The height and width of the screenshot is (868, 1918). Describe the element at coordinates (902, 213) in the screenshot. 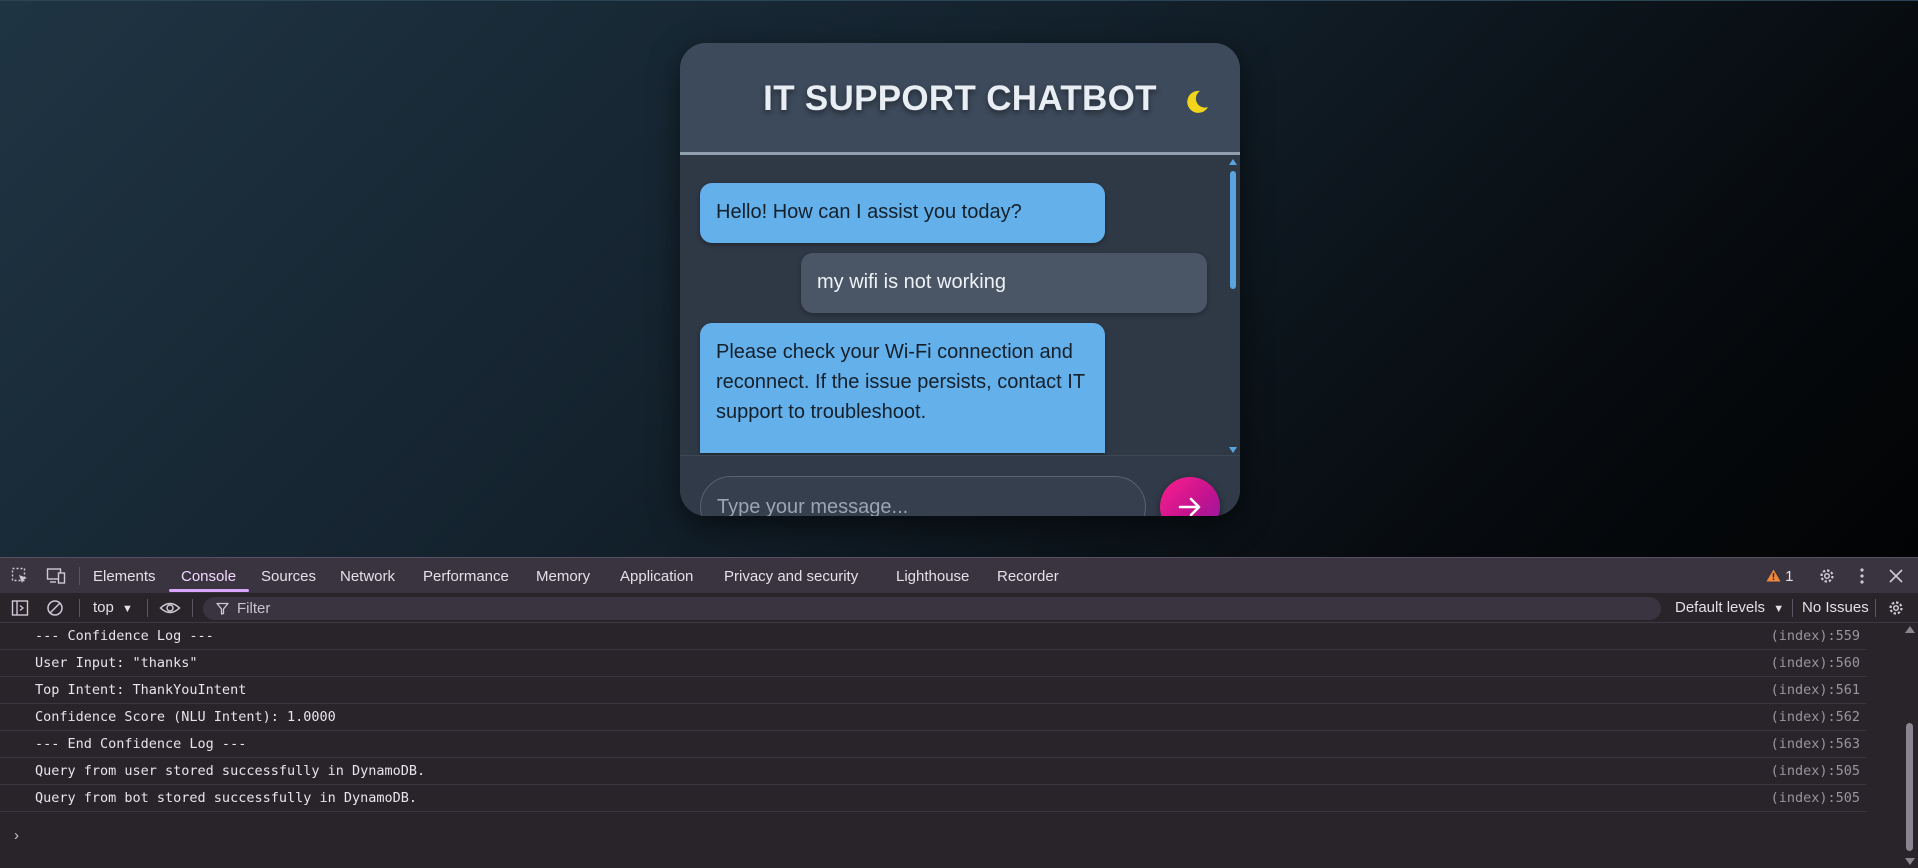

I see `bot-message: Hello! How can I assist you today?` at that location.